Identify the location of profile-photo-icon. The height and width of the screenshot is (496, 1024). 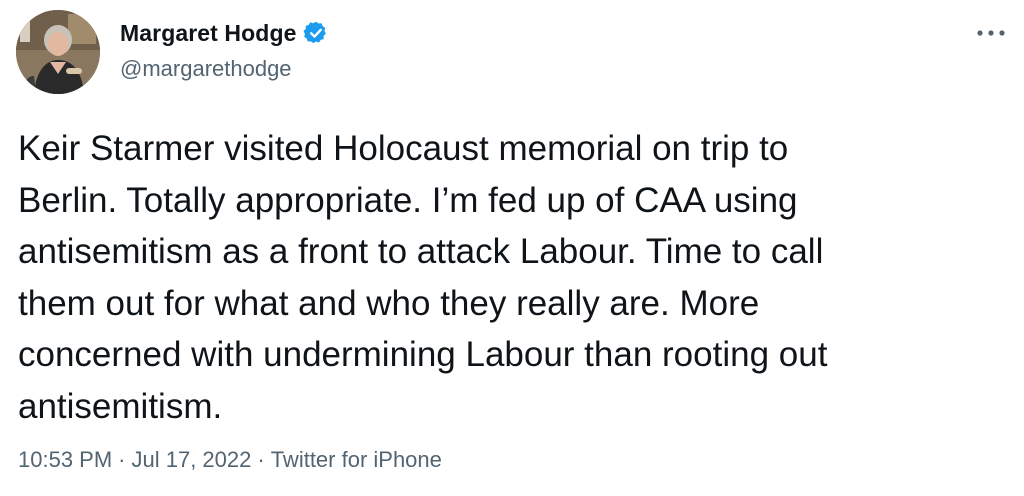
(58, 52).